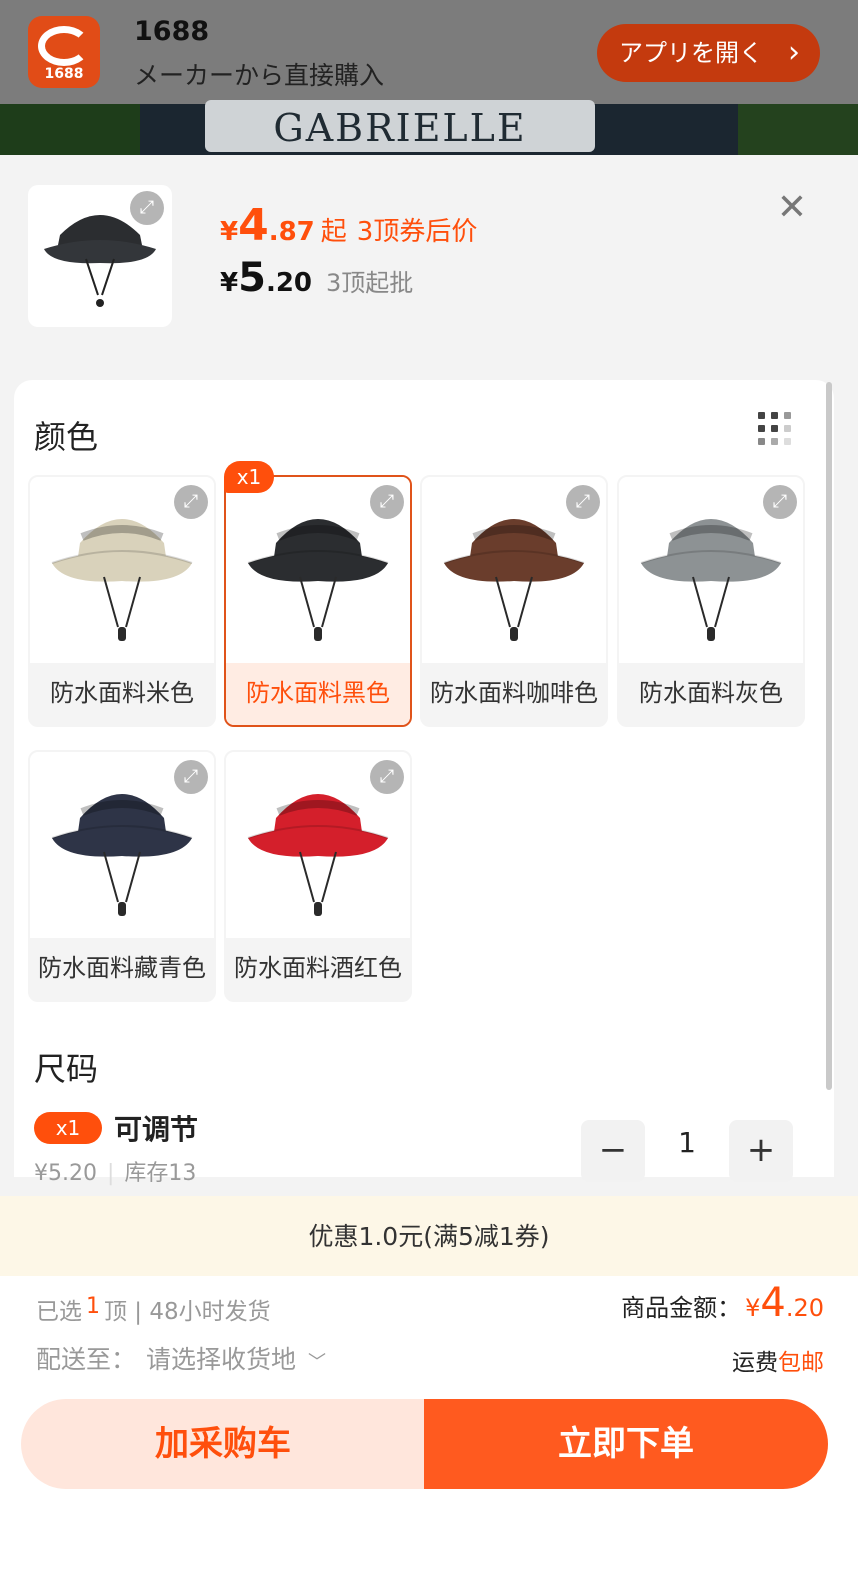  What do you see at coordinates (122, 876) in the screenshot?
I see `color-option-card: ⤢ 防水面料藏青色` at bounding box center [122, 876].